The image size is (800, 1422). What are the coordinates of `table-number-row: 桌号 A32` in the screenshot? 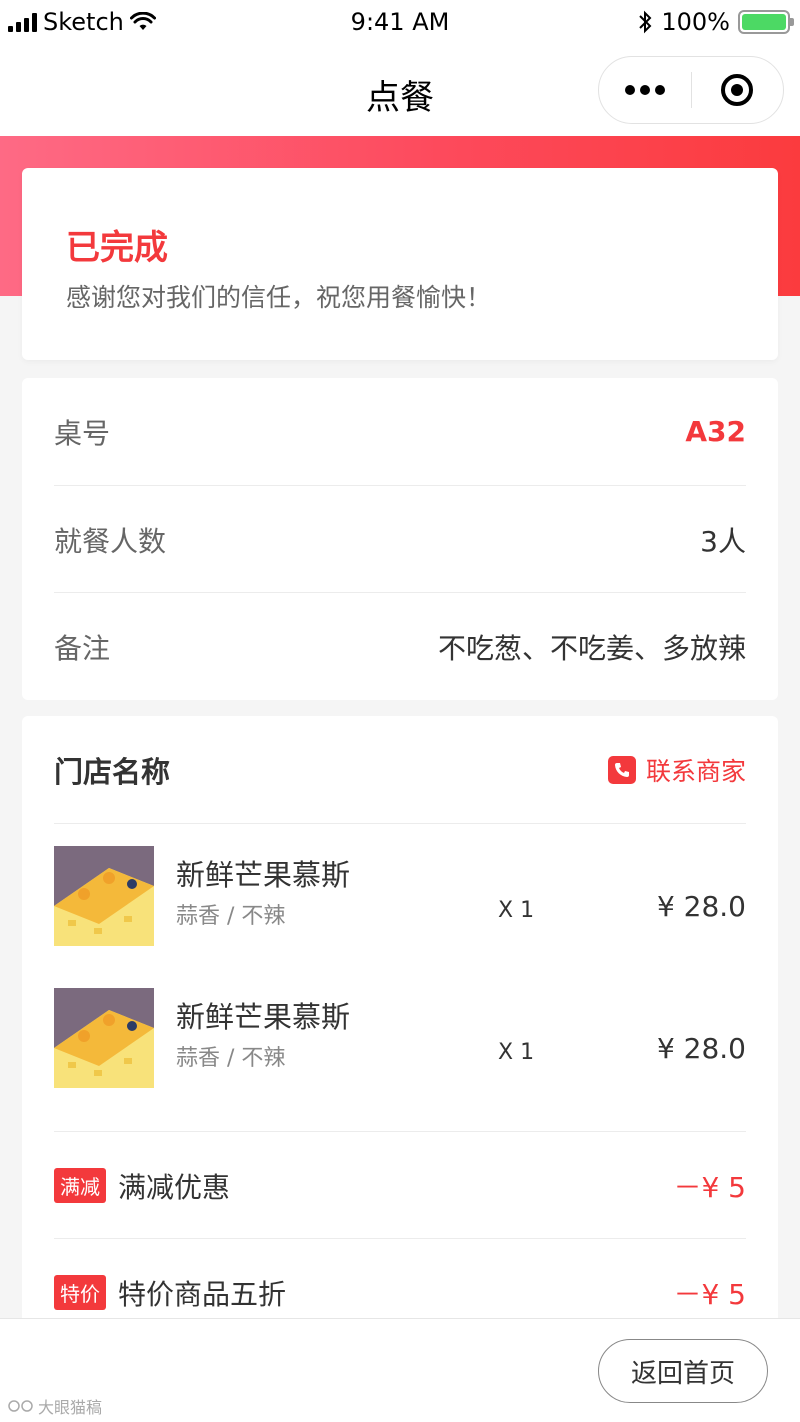 It's located at (400, 431).